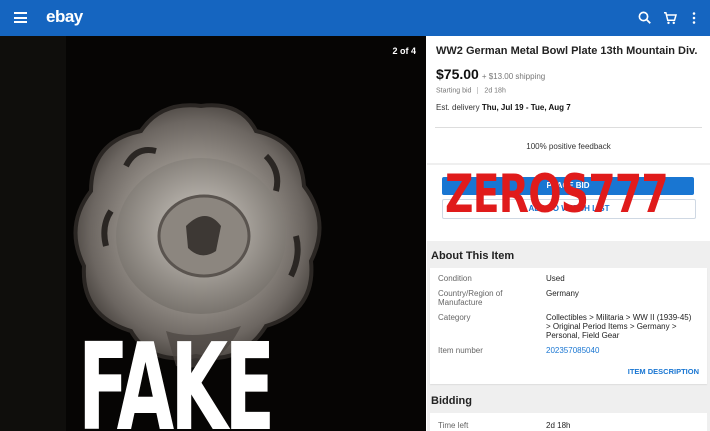 The height and width of the screenshot is (431, 710). What do you see at coordinates (568, 370) in the screenshot?
I see `item-description-link: ITEM DESCRIPTION` at bounding box center [568, 370].